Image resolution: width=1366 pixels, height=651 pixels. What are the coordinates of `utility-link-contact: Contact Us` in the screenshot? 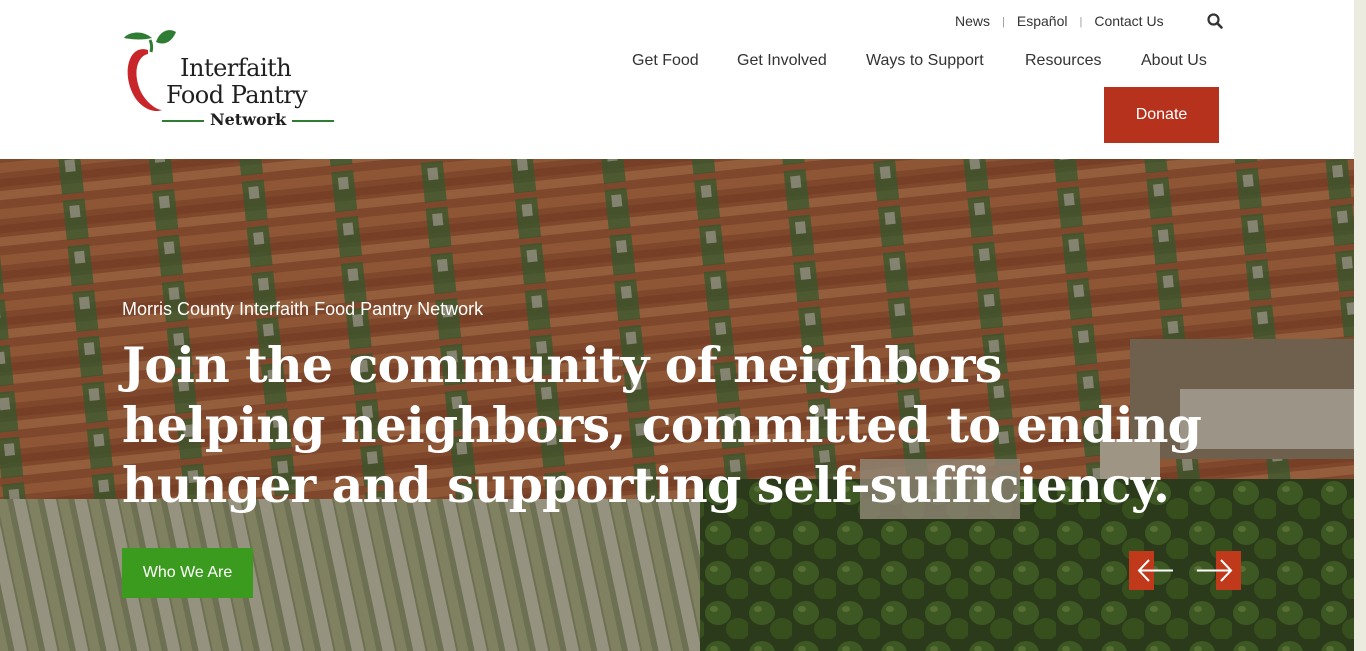 It's located at (1128, 21).